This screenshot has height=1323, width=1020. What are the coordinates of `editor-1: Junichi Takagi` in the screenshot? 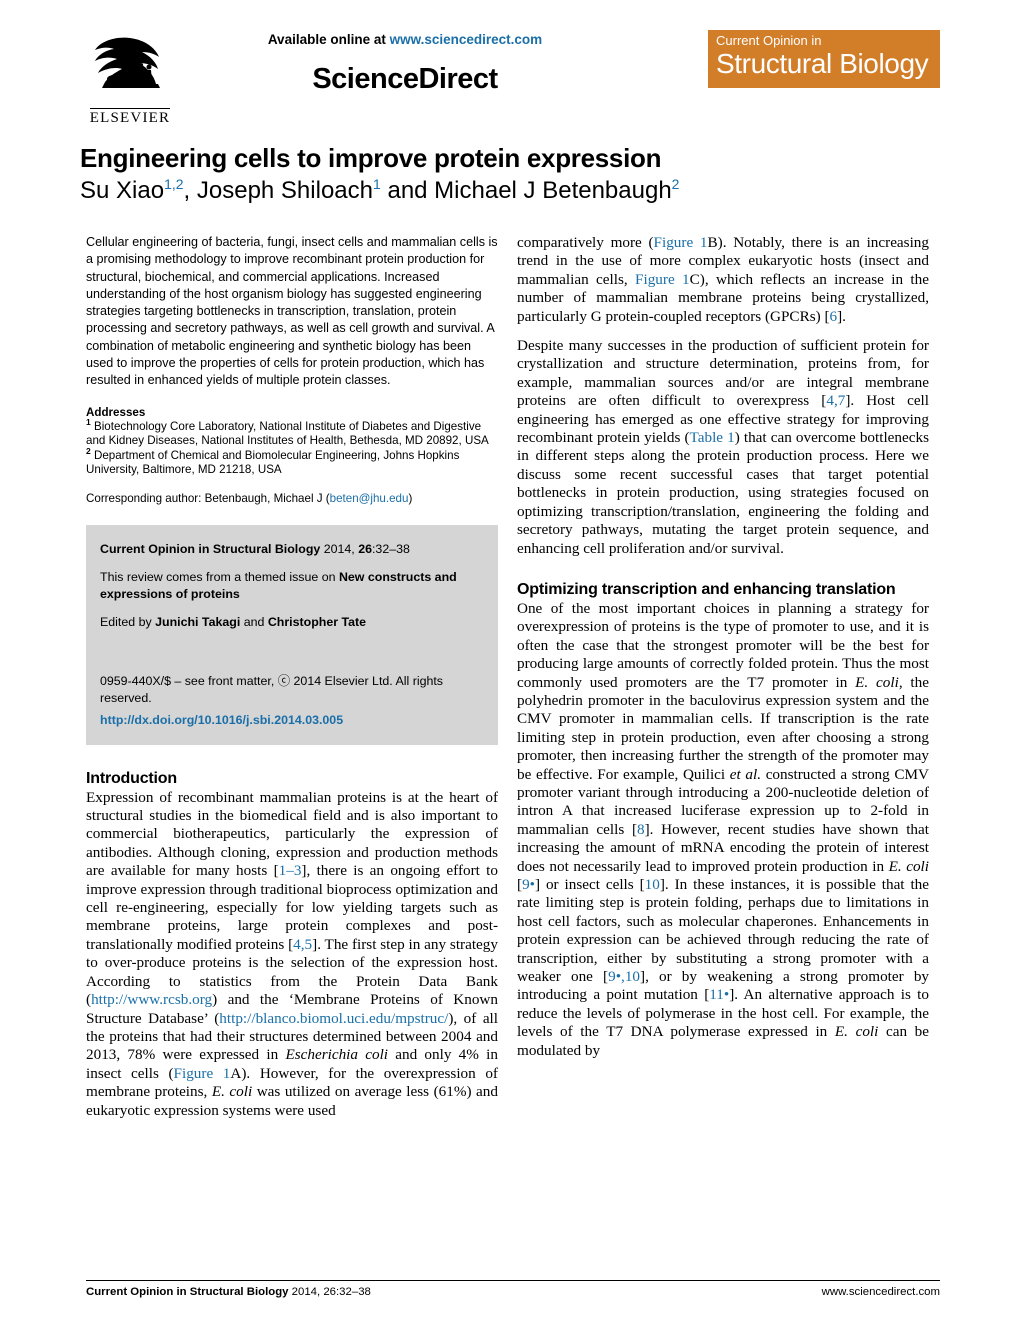 It's located at (198, 621).